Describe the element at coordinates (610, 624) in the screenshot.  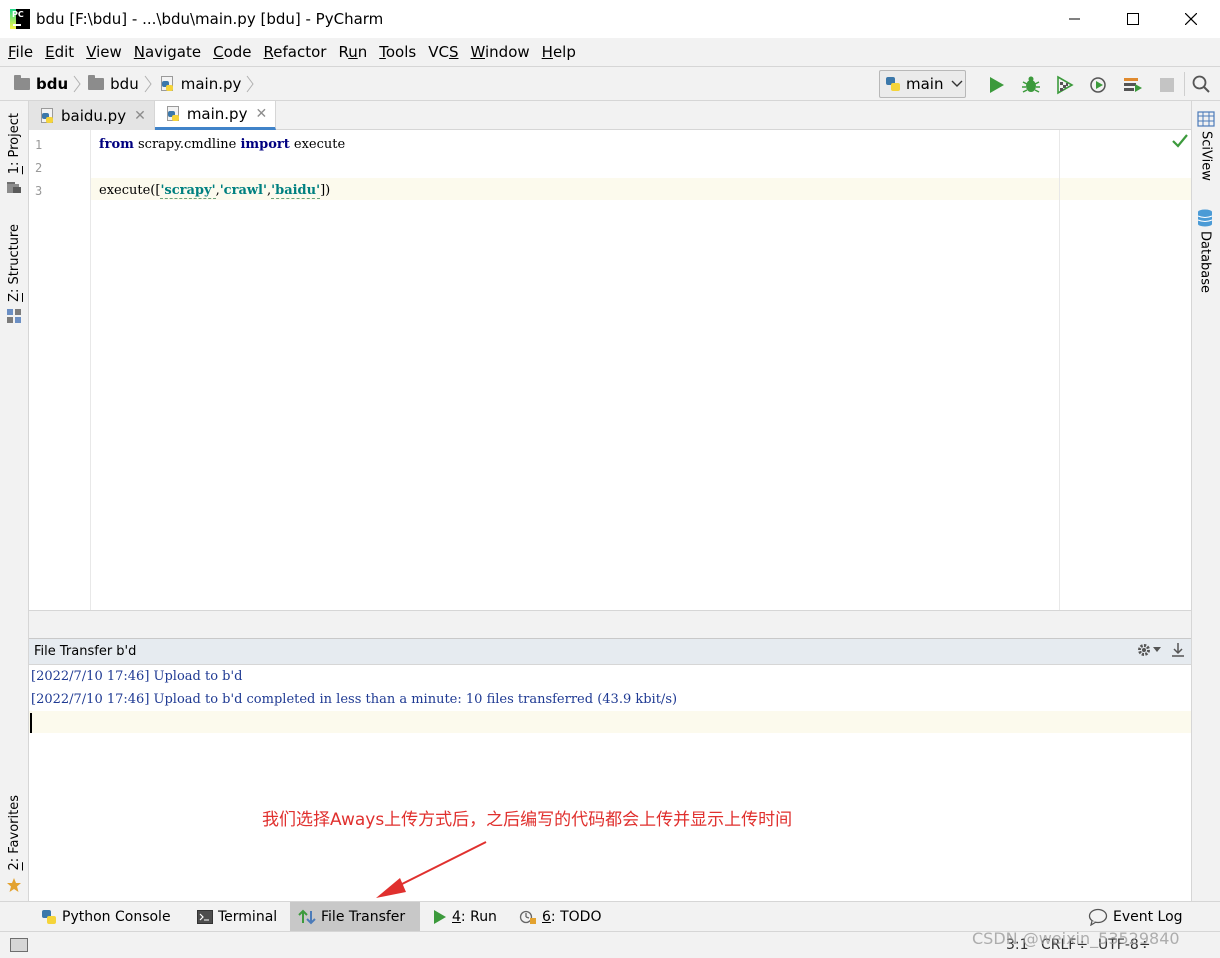
I see `editor-bottom-area` at that location.